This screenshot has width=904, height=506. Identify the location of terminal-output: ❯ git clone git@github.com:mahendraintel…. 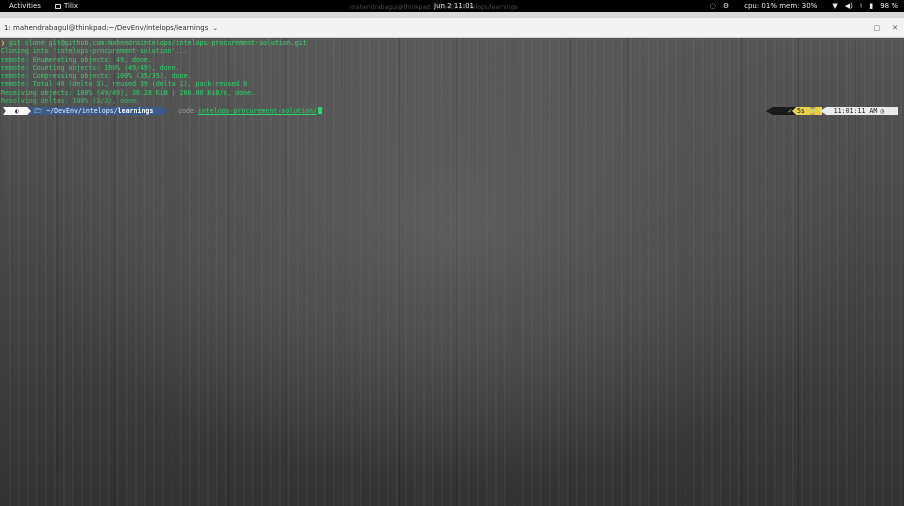
(154, 72).